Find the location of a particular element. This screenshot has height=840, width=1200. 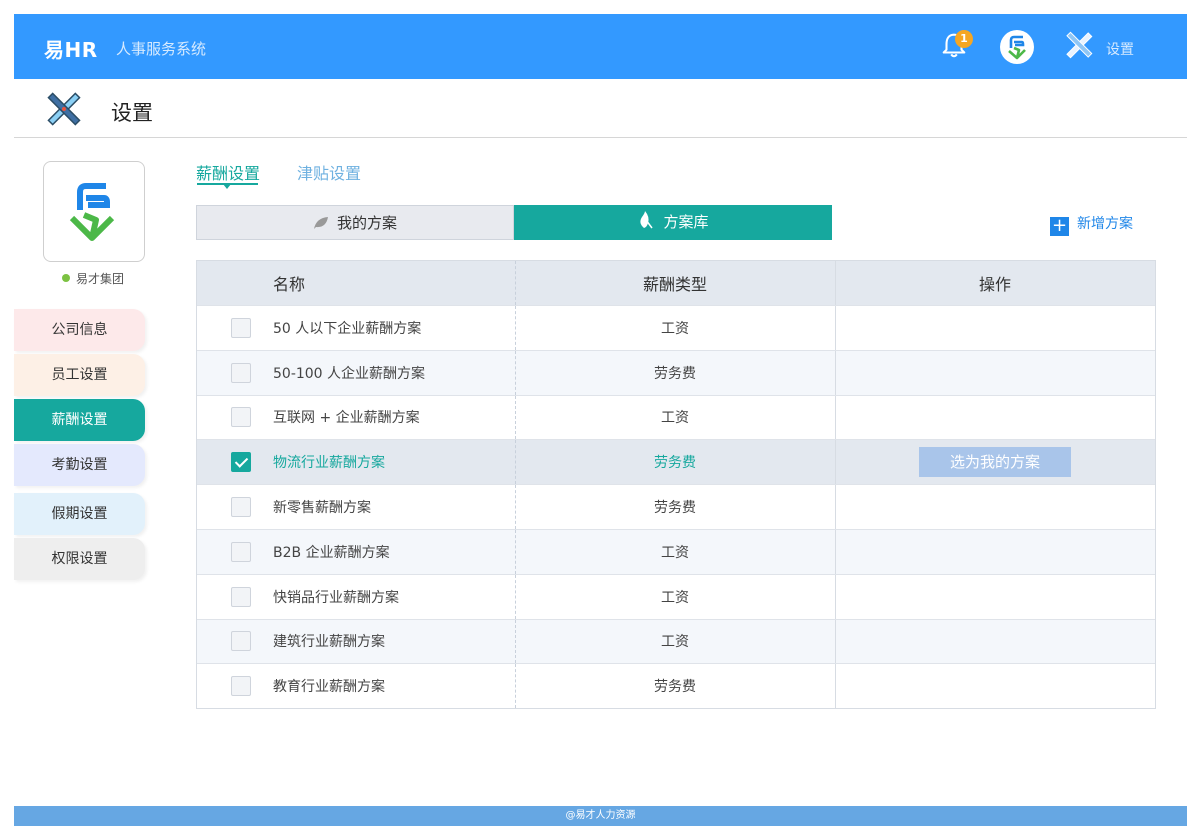

action-cell: 选为我的方案 is located at coordinates (995, 462).